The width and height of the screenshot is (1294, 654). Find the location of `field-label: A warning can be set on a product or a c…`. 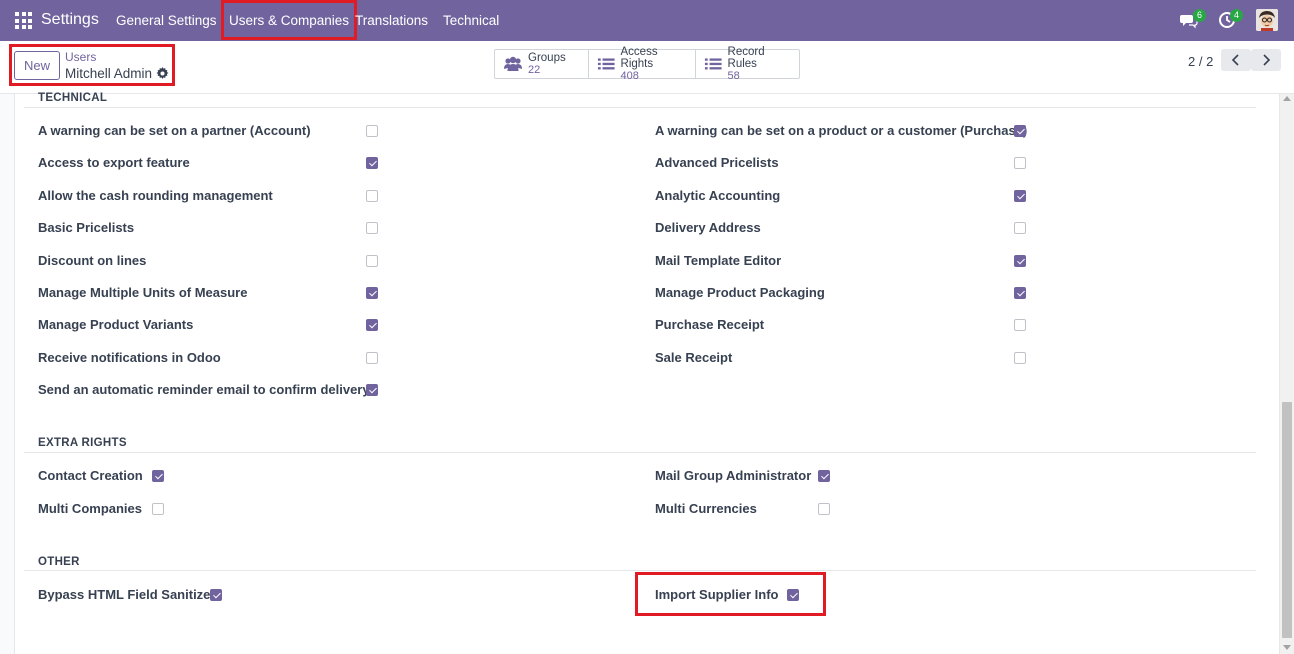

field-label: A warning can be set on a product or a c… is located at coordinates (841, 130).